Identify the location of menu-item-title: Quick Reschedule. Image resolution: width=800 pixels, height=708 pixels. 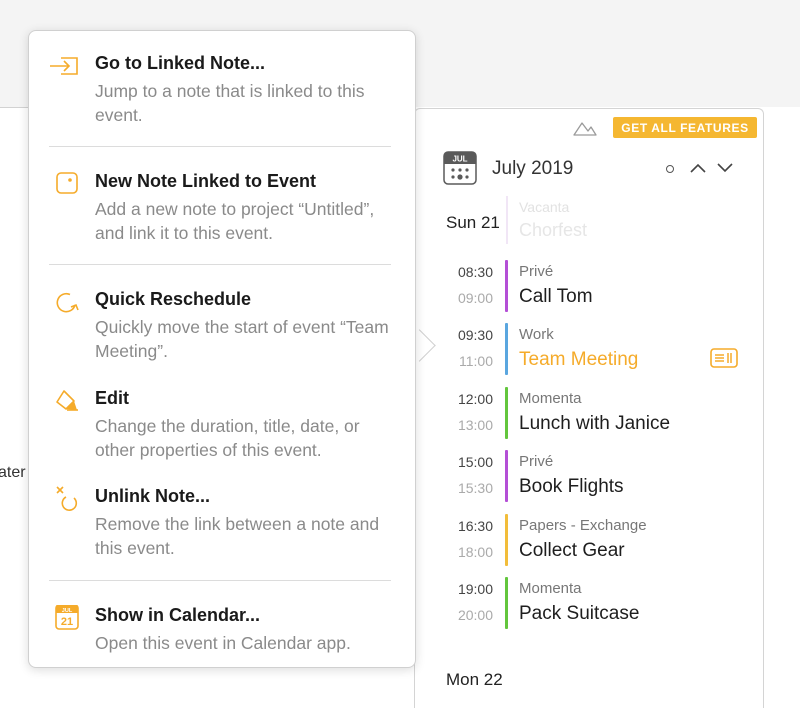
(173, 299).